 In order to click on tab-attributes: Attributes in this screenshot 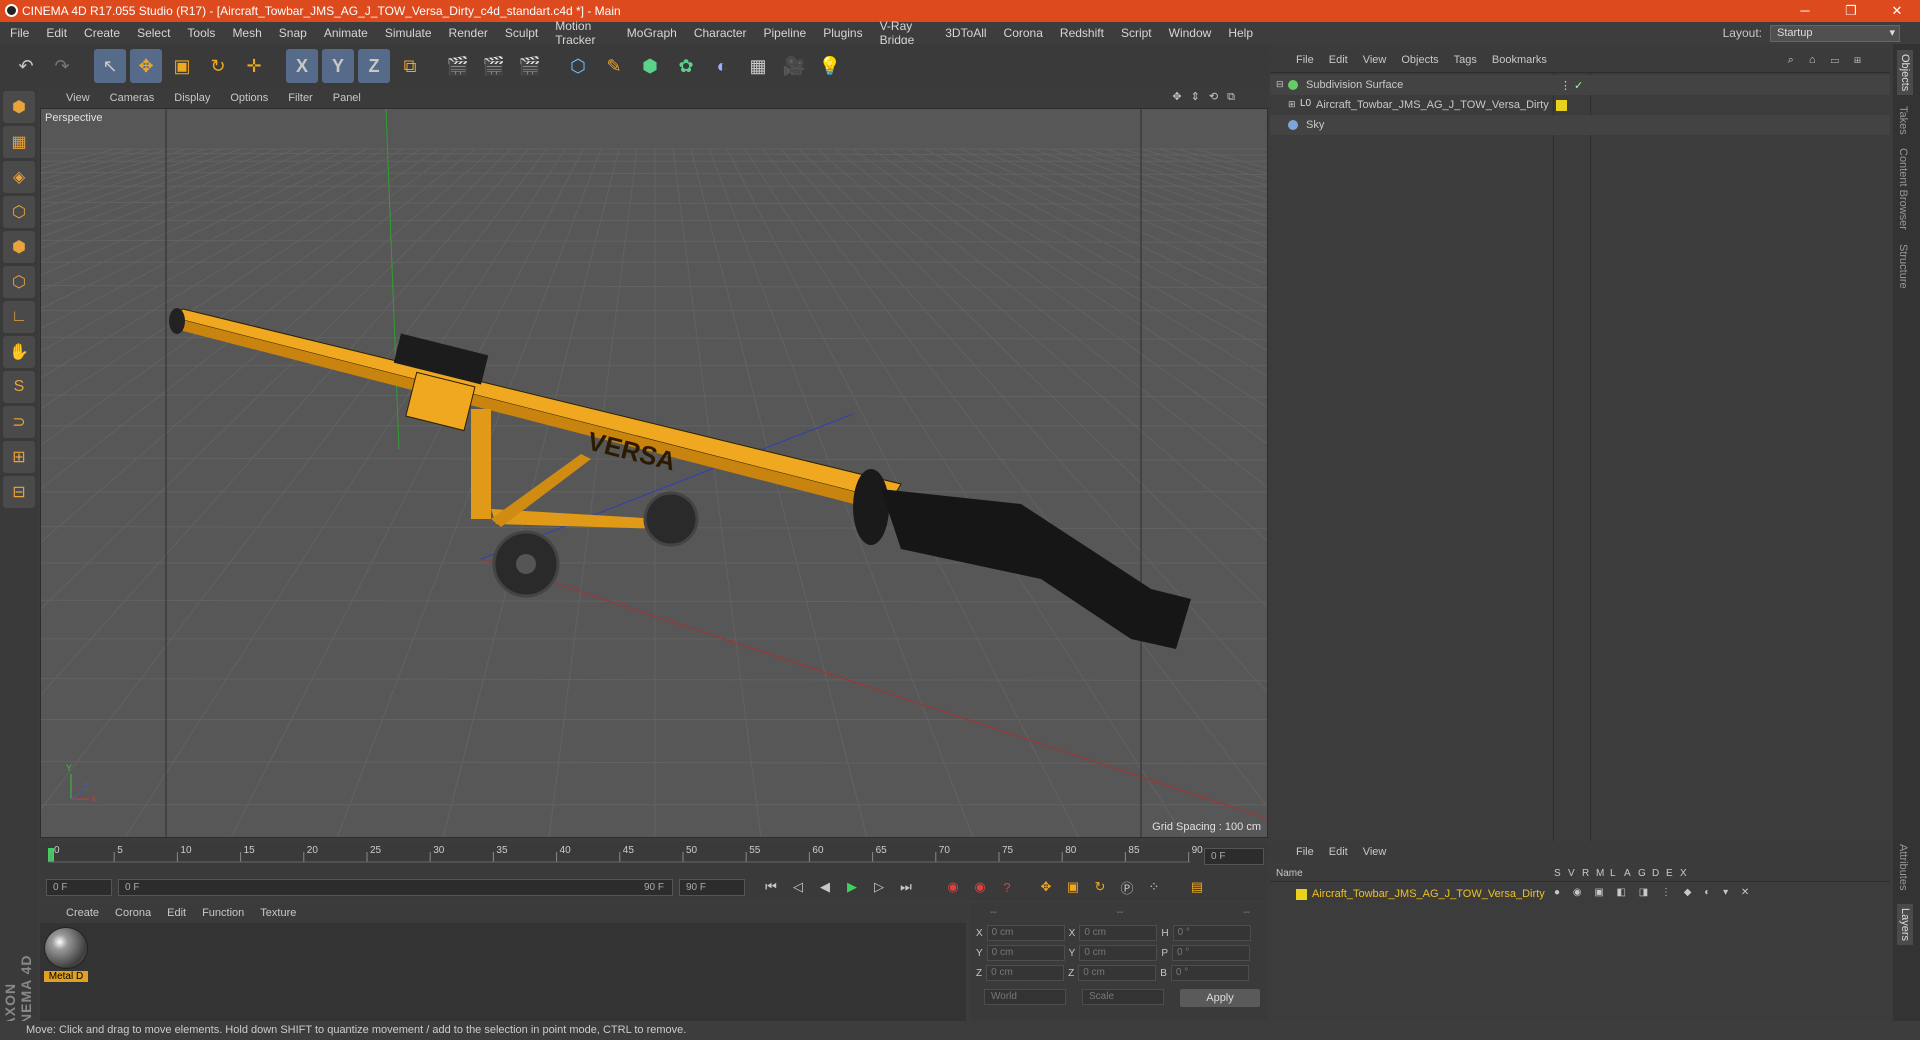, I will do `click(1903, 867)`.